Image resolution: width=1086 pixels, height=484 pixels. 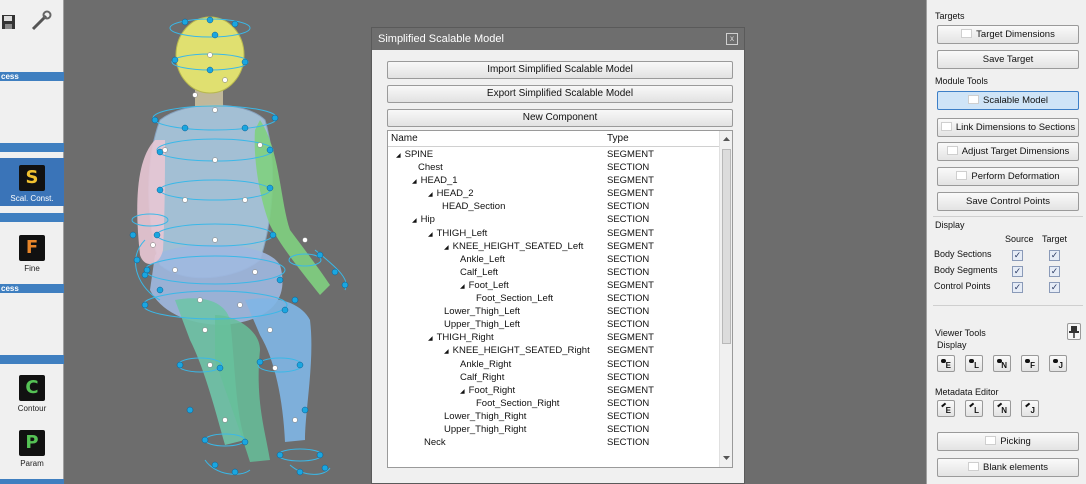 I want to click on tree-row: Ankle_Left SECTION, so click(x=554, y=259).